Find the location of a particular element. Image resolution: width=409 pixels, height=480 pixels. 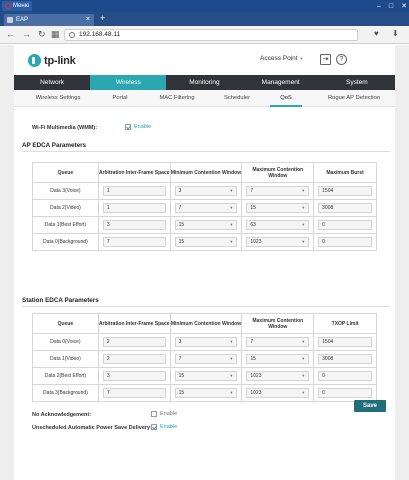

no-ack-enable-checkbox: Enable is located at coordinates (164, 414).